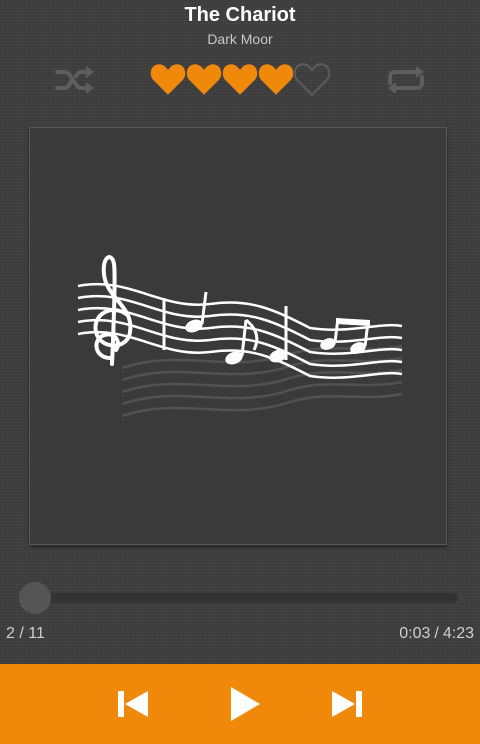 This screenshot has height=744, width=480. Describe the element at coordinates (75, 80) in the screenshot. I see `shuffle-icon` at that location.